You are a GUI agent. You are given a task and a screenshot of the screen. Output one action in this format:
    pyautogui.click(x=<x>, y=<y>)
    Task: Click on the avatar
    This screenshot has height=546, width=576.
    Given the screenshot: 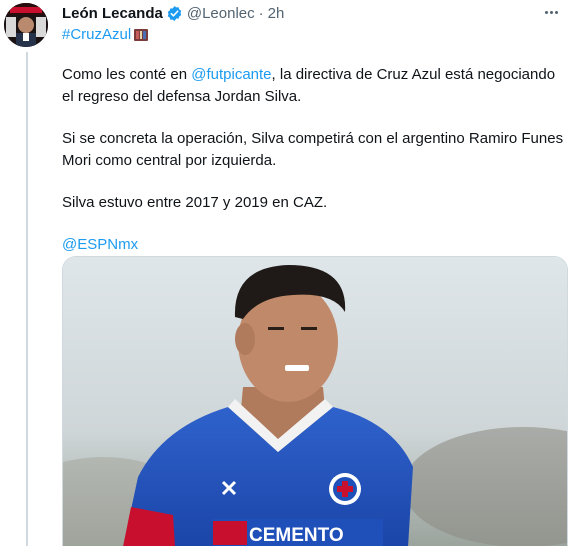 What is the action you would take?
    pyautogui.click(x=26, y=25)
    